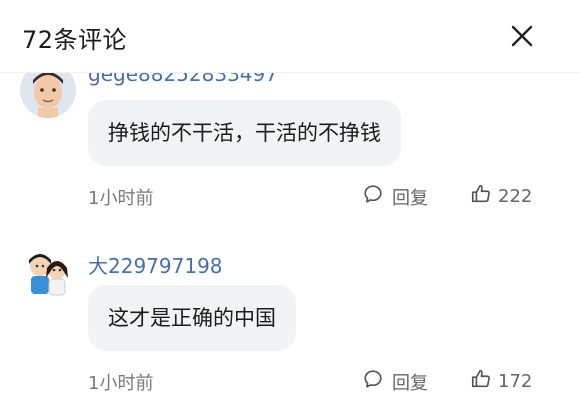  What do you see at coordinates (192, 318) in the screenshot?
I see `comment-text: 这才是正确的中国` at bounding box center [192, 318].